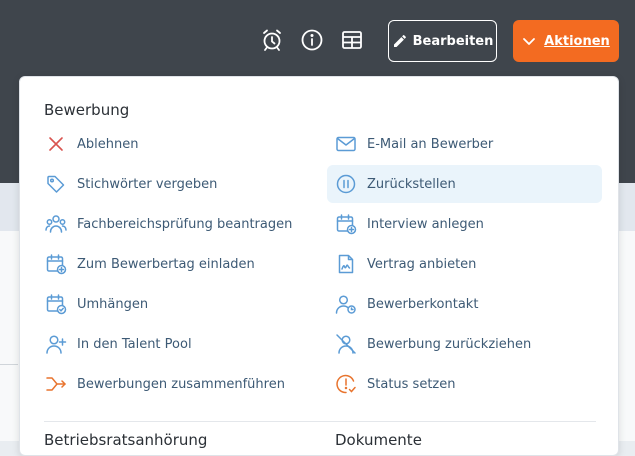 Image resolution: width=635 pixels, height=456 pixels. I want to click on pause-icon, so click(346, 184).